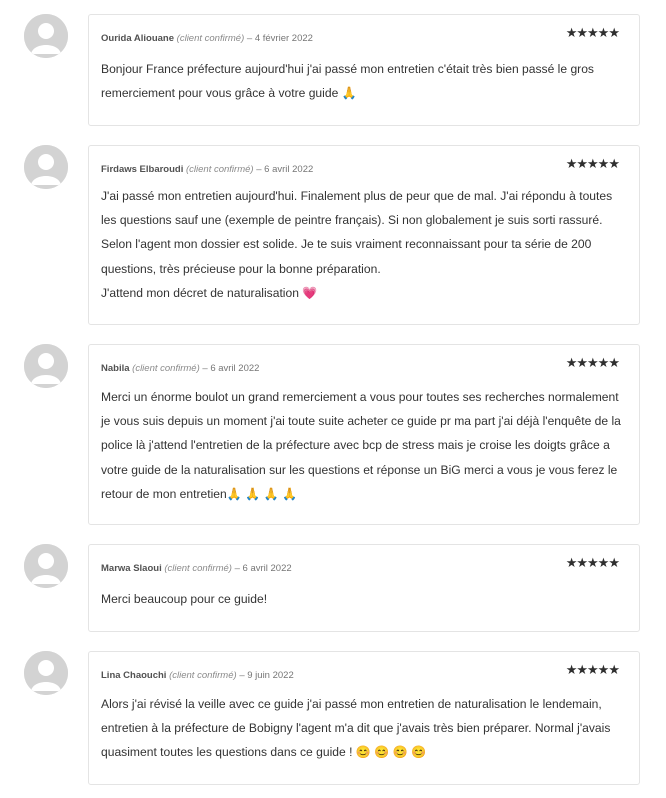  I want to click on review-meta: Nabila (client confirmé) – 6 avril 2022, so click(180, 368).